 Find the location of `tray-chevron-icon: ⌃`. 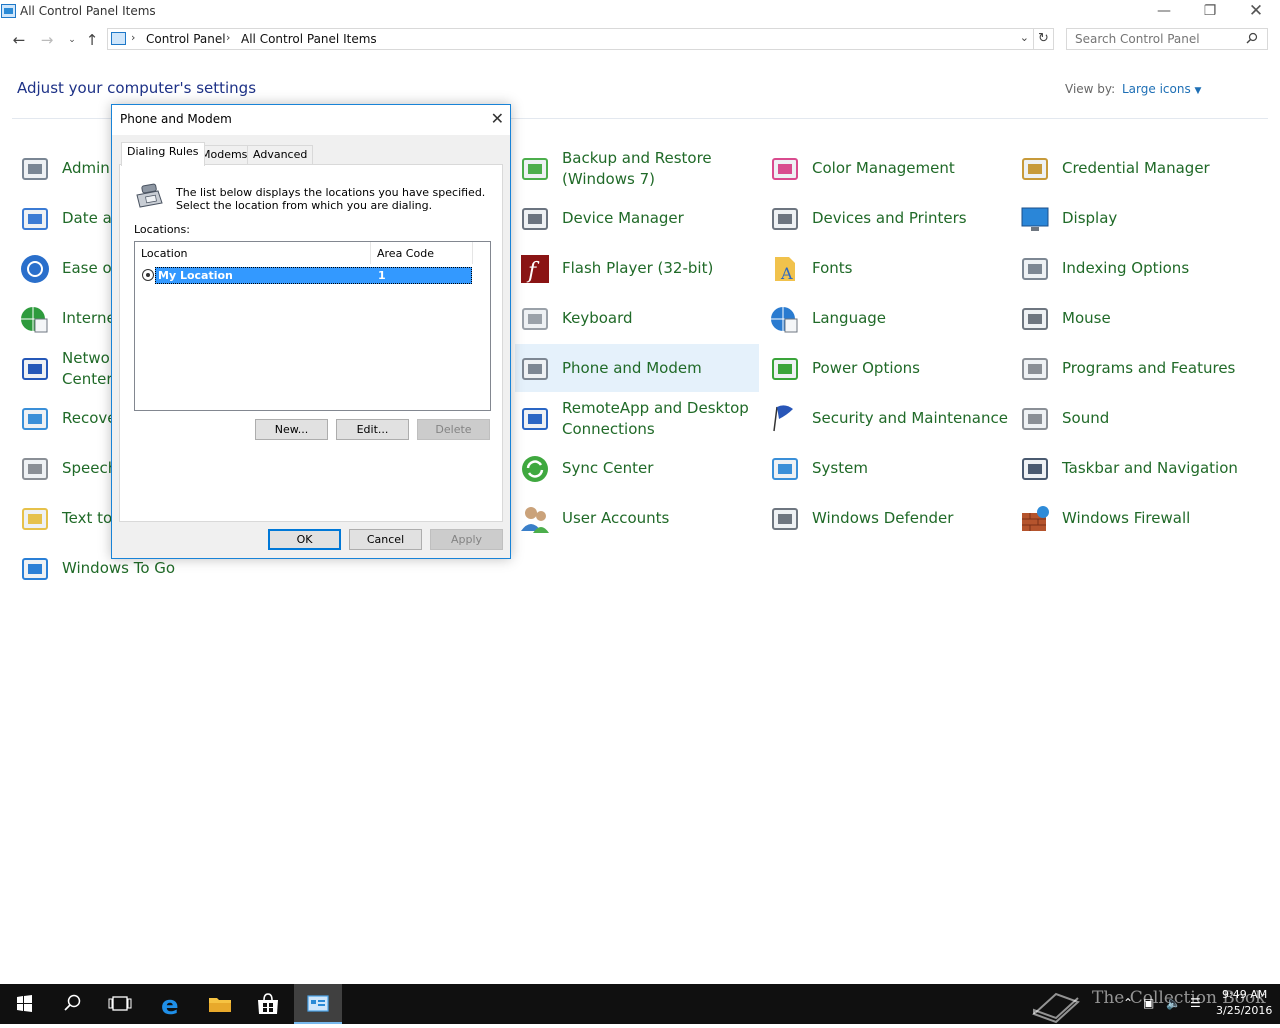

tray-chevron-icon: ⌃ is located at coordinates (1128, 1003).